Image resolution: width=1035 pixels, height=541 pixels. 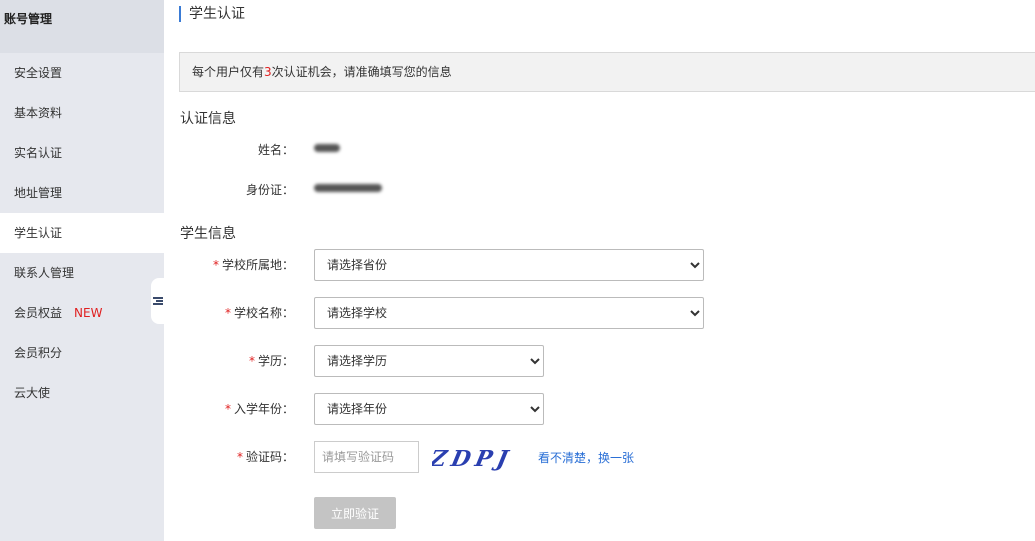 I want to click on sidebar-item-security: 安全设置, so click(x=82, y=73).